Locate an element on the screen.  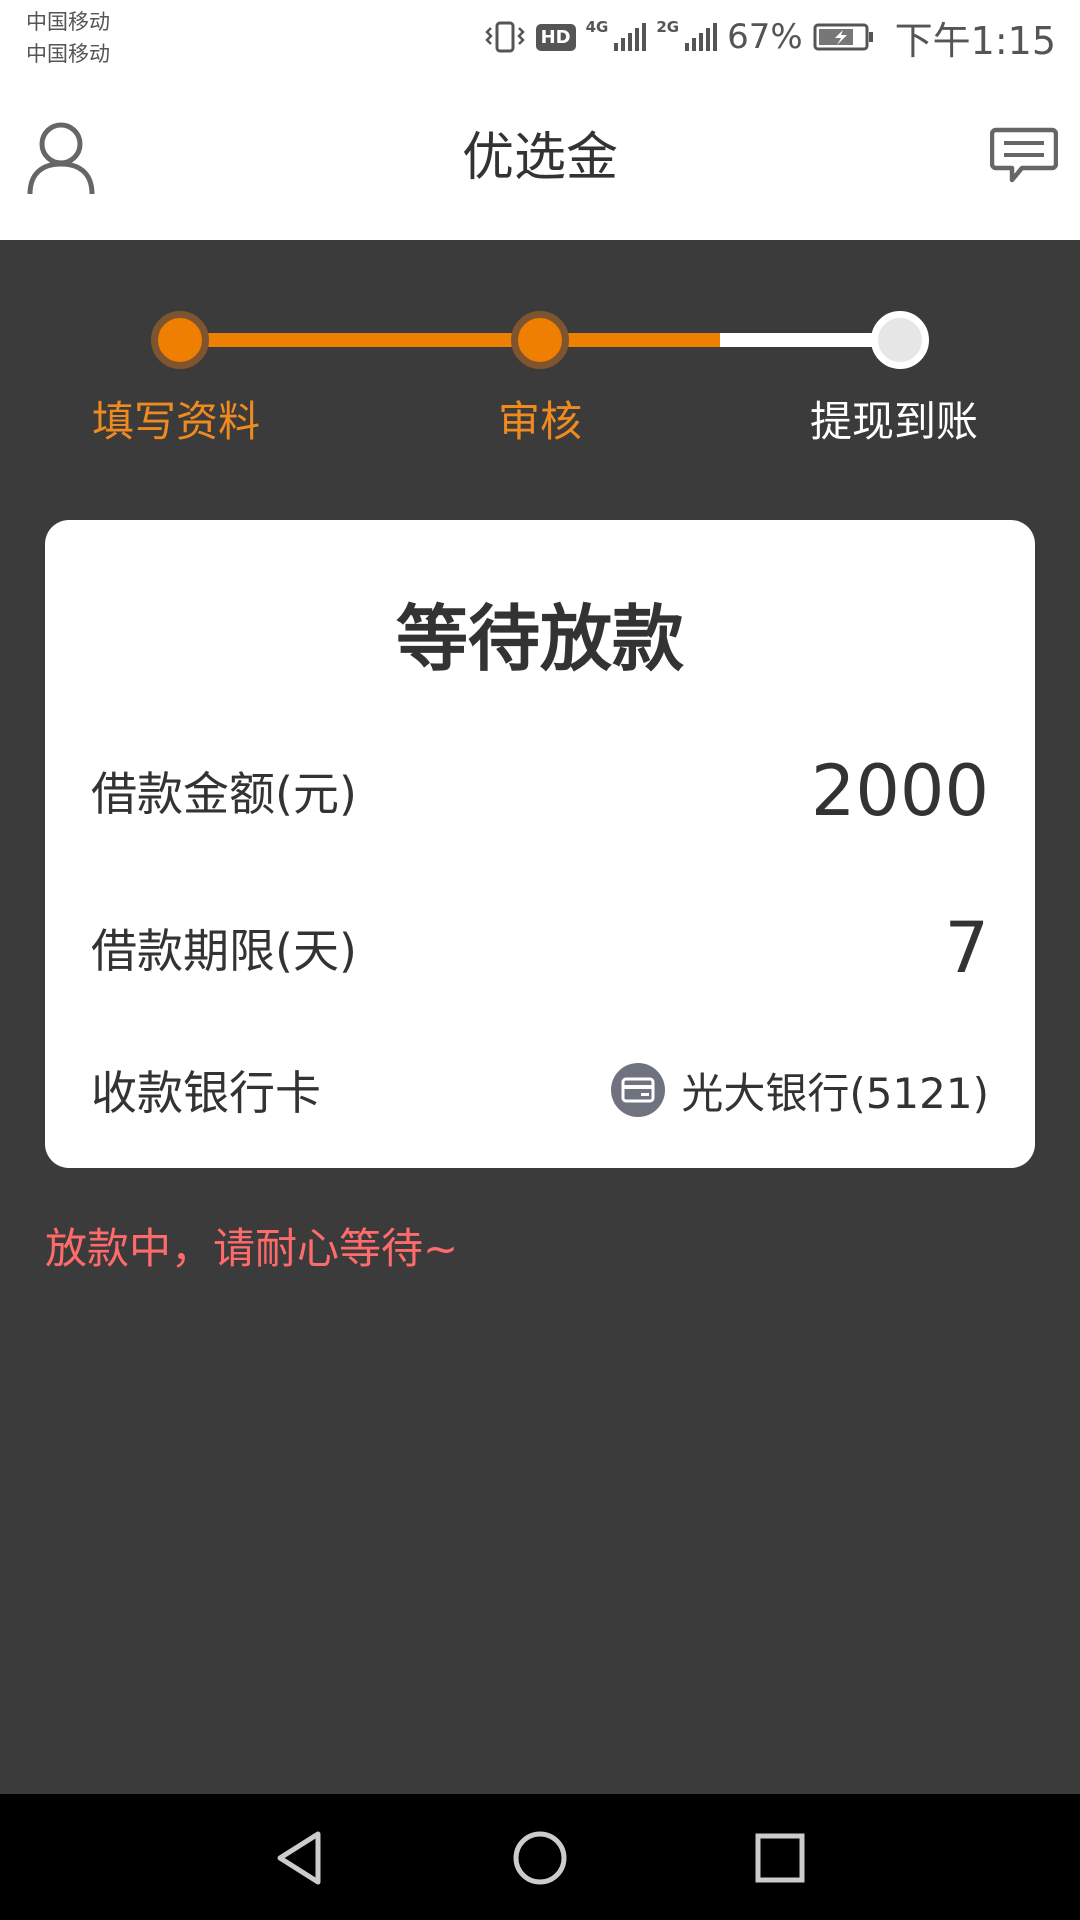
bank-card-info: 光大银行(5121) is located at coordinates (800, 1090).